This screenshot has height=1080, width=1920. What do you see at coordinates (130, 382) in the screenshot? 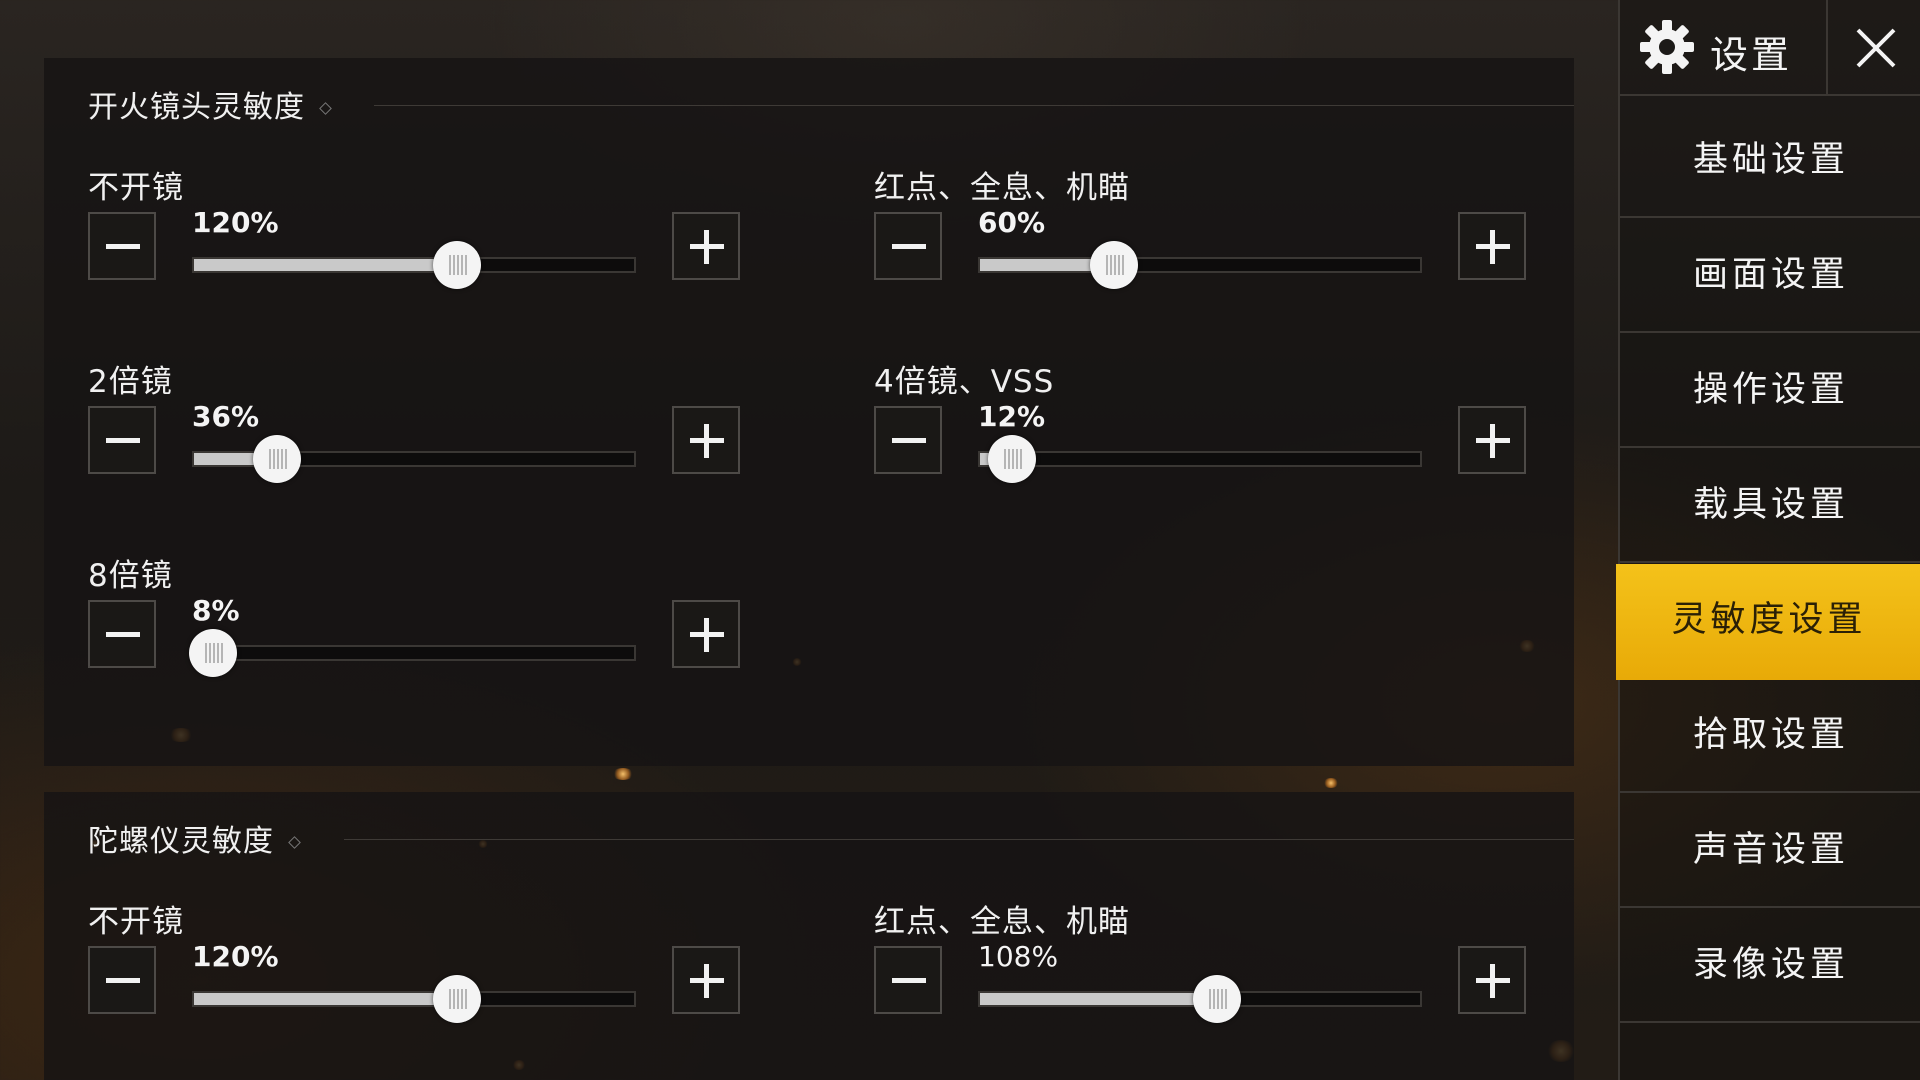
I see `slider-label: 2倍镜` at bounding box center [130, 382].